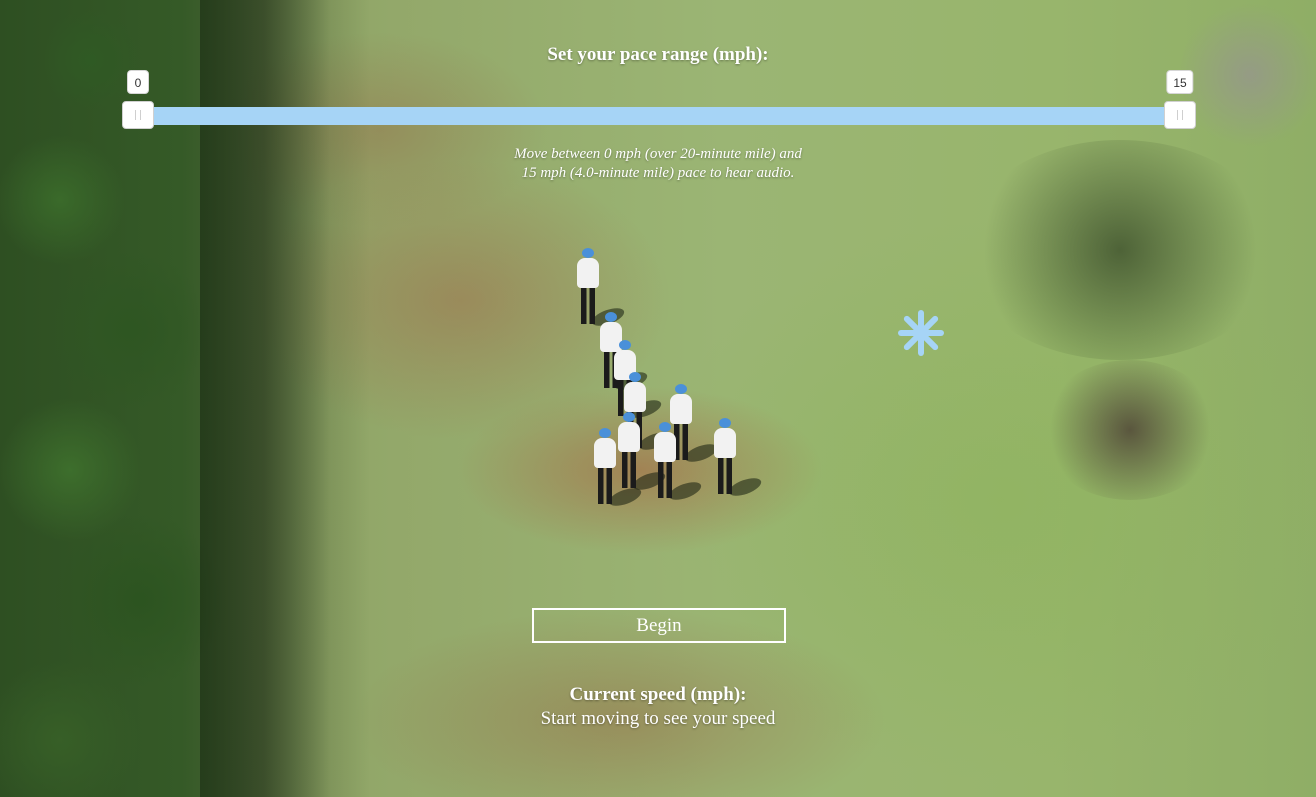  Describe the element at coordinates (1180, 82) in the screenshot. I see `slider-max-tooltip: 15` at that location.